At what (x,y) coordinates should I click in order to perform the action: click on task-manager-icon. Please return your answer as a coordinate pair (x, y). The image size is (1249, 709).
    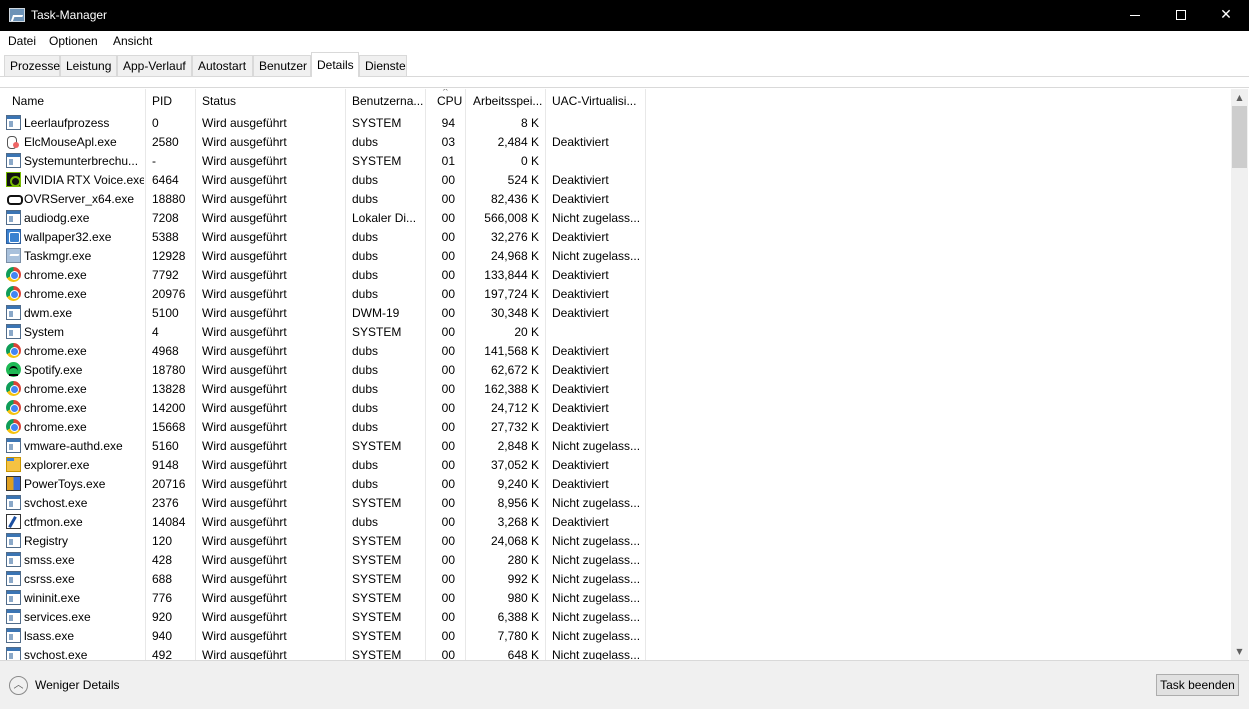
    Looking at the image, I should click on (17, 15).